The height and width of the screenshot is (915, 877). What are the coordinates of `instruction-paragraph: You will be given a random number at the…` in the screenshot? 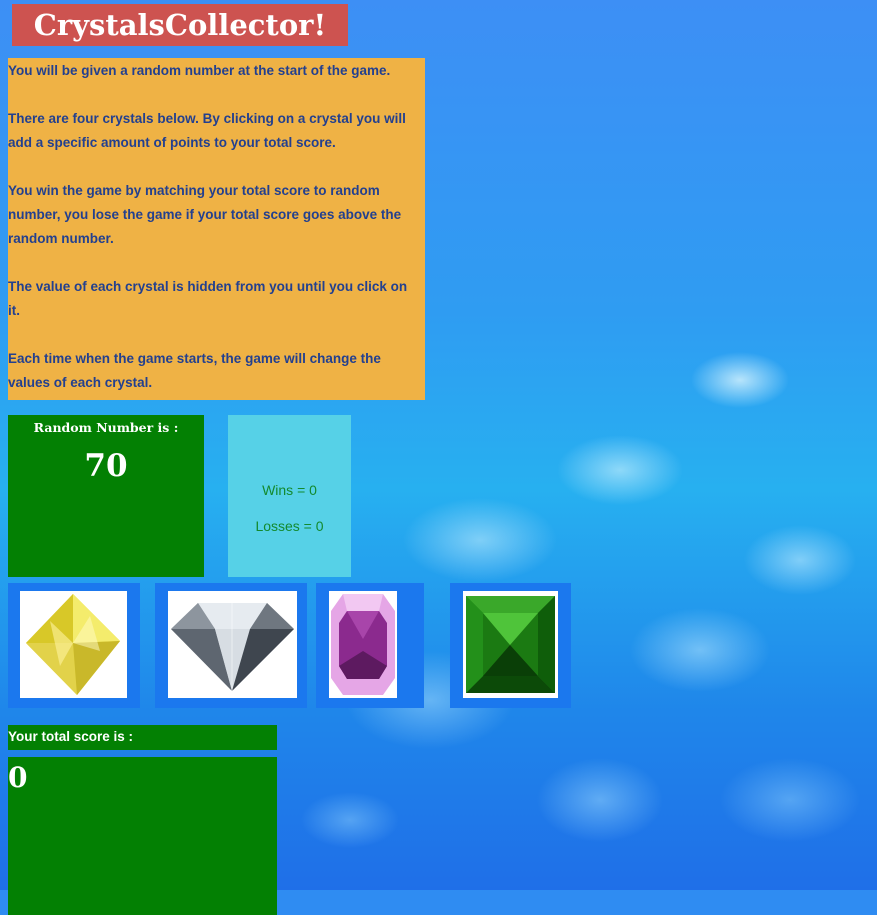 It's located at (199, 70).